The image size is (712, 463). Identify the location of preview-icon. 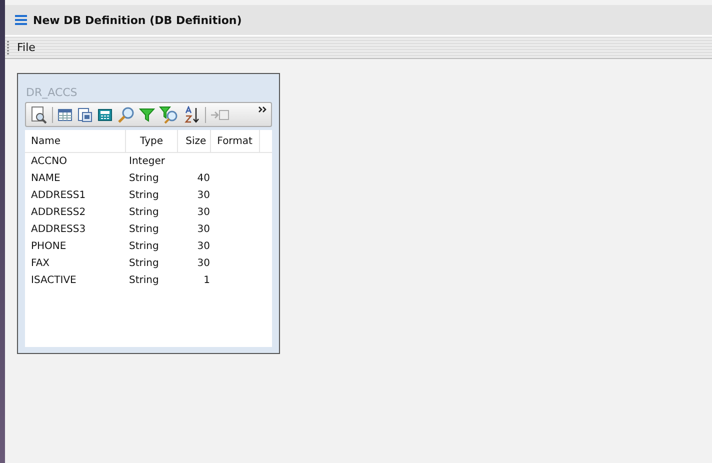
(39, 115).